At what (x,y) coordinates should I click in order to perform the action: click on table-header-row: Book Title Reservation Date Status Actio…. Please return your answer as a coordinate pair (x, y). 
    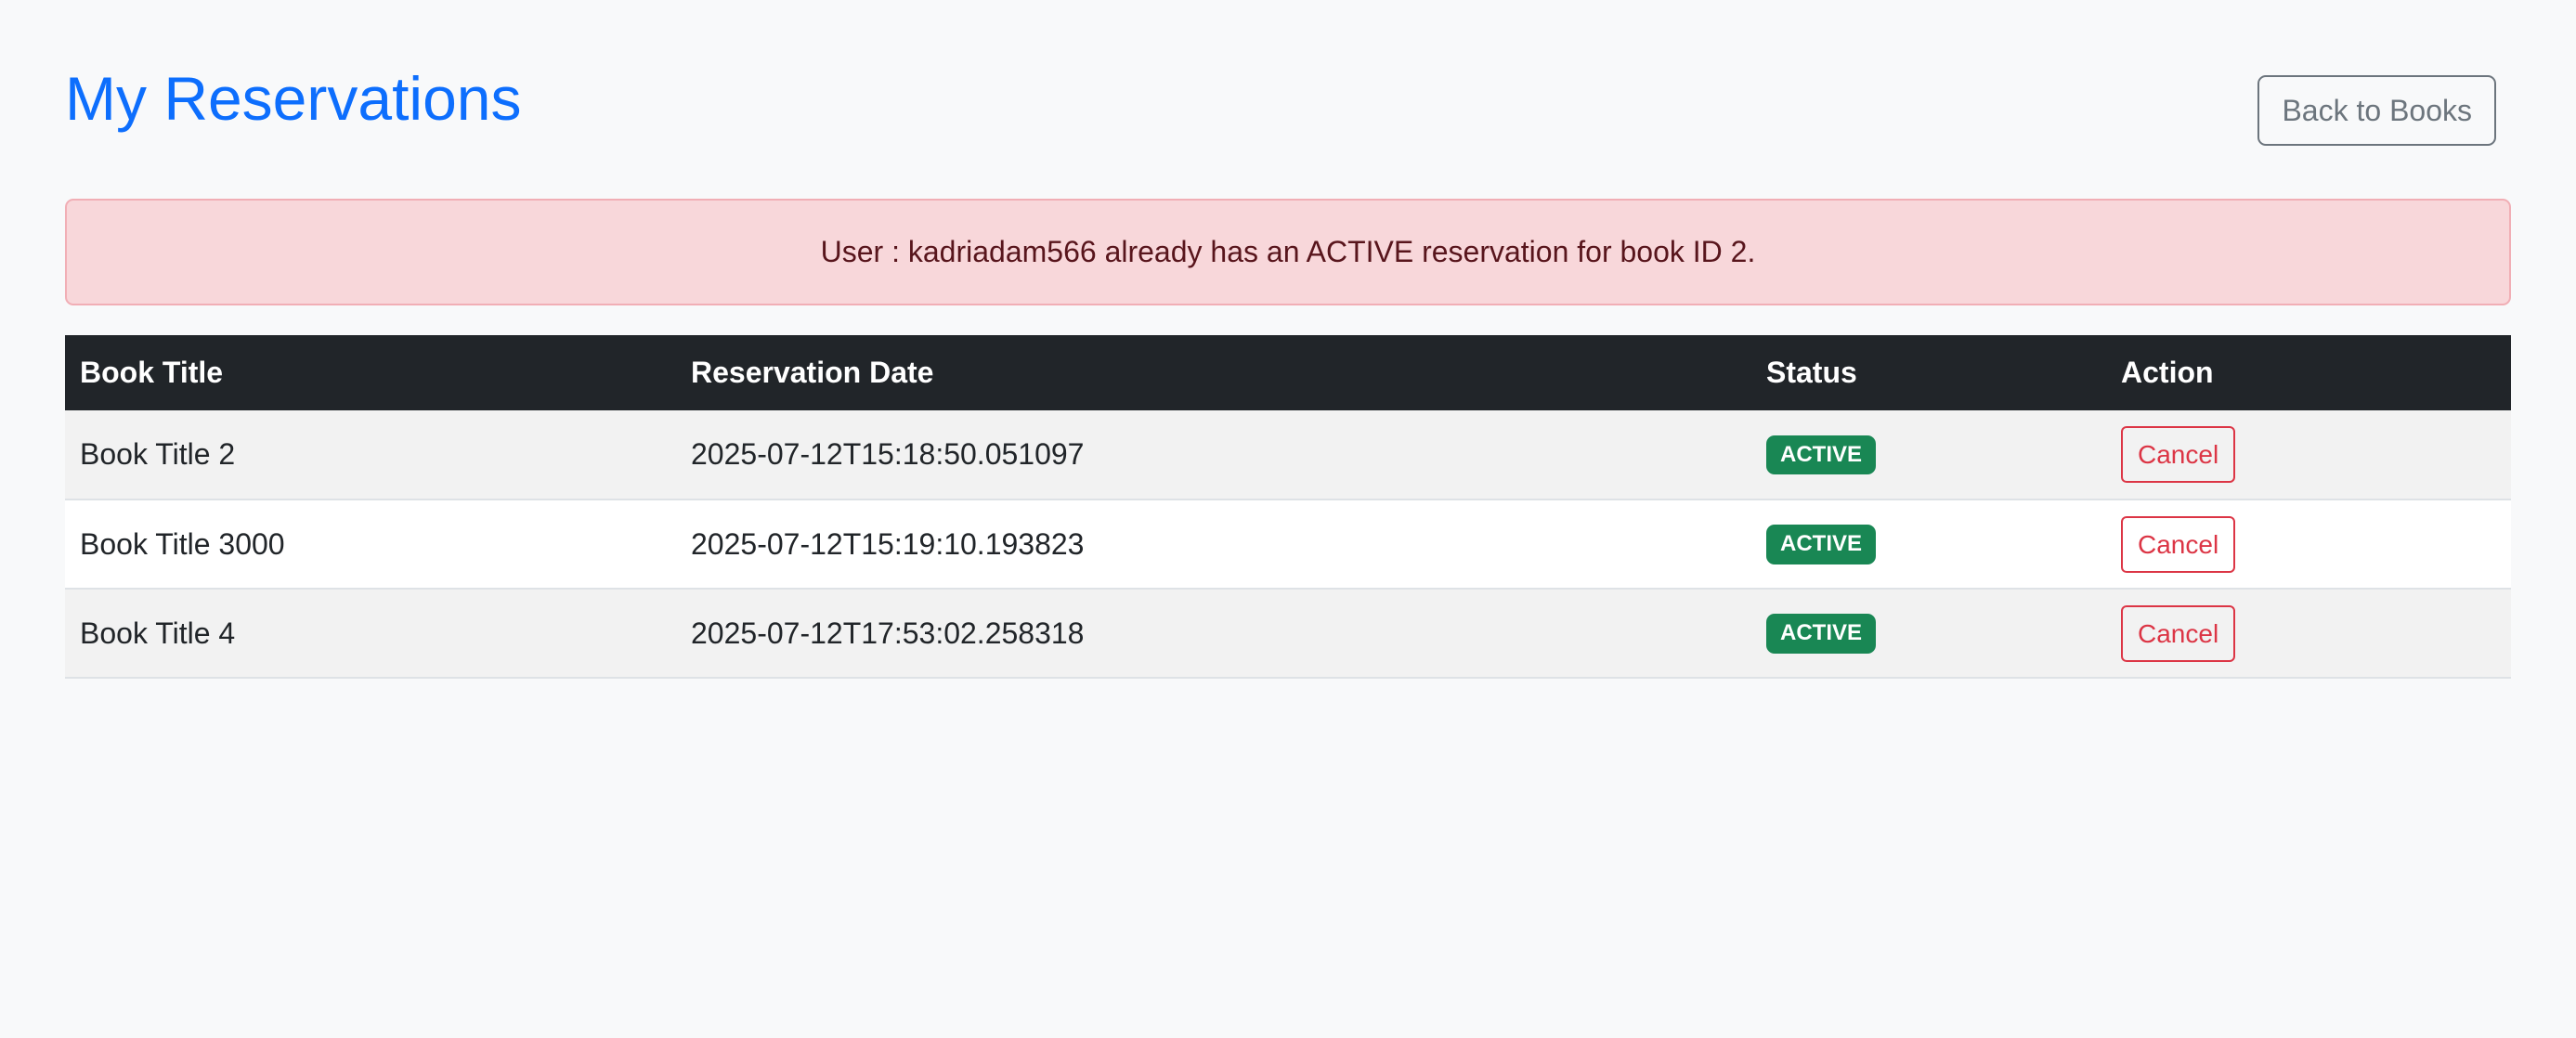
    Looking at the image, I should click on (1288, 372).